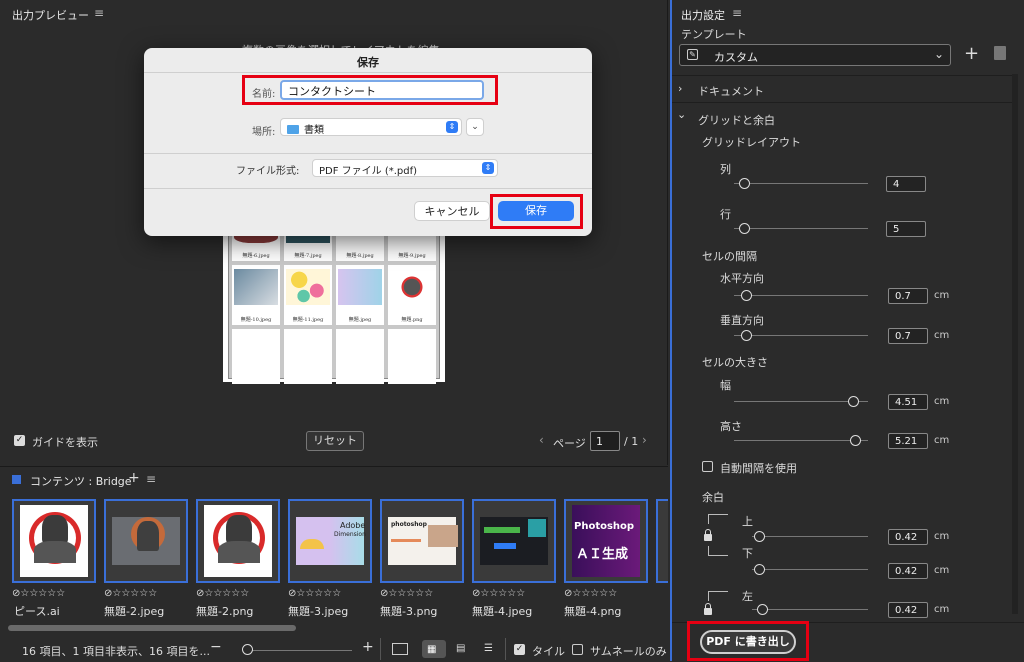  I want to click on list-view-icon: ☰, so click(488, 648).